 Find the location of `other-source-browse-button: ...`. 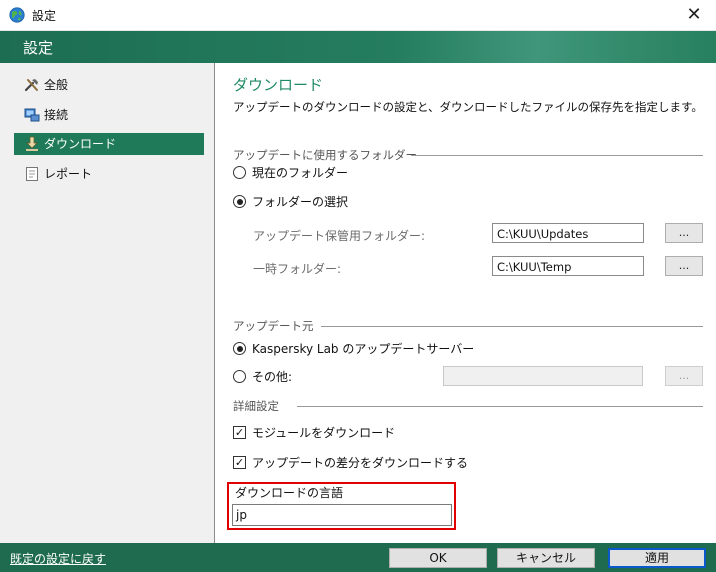

other-source-browse-button: ... is located at coordinates (684, 376).